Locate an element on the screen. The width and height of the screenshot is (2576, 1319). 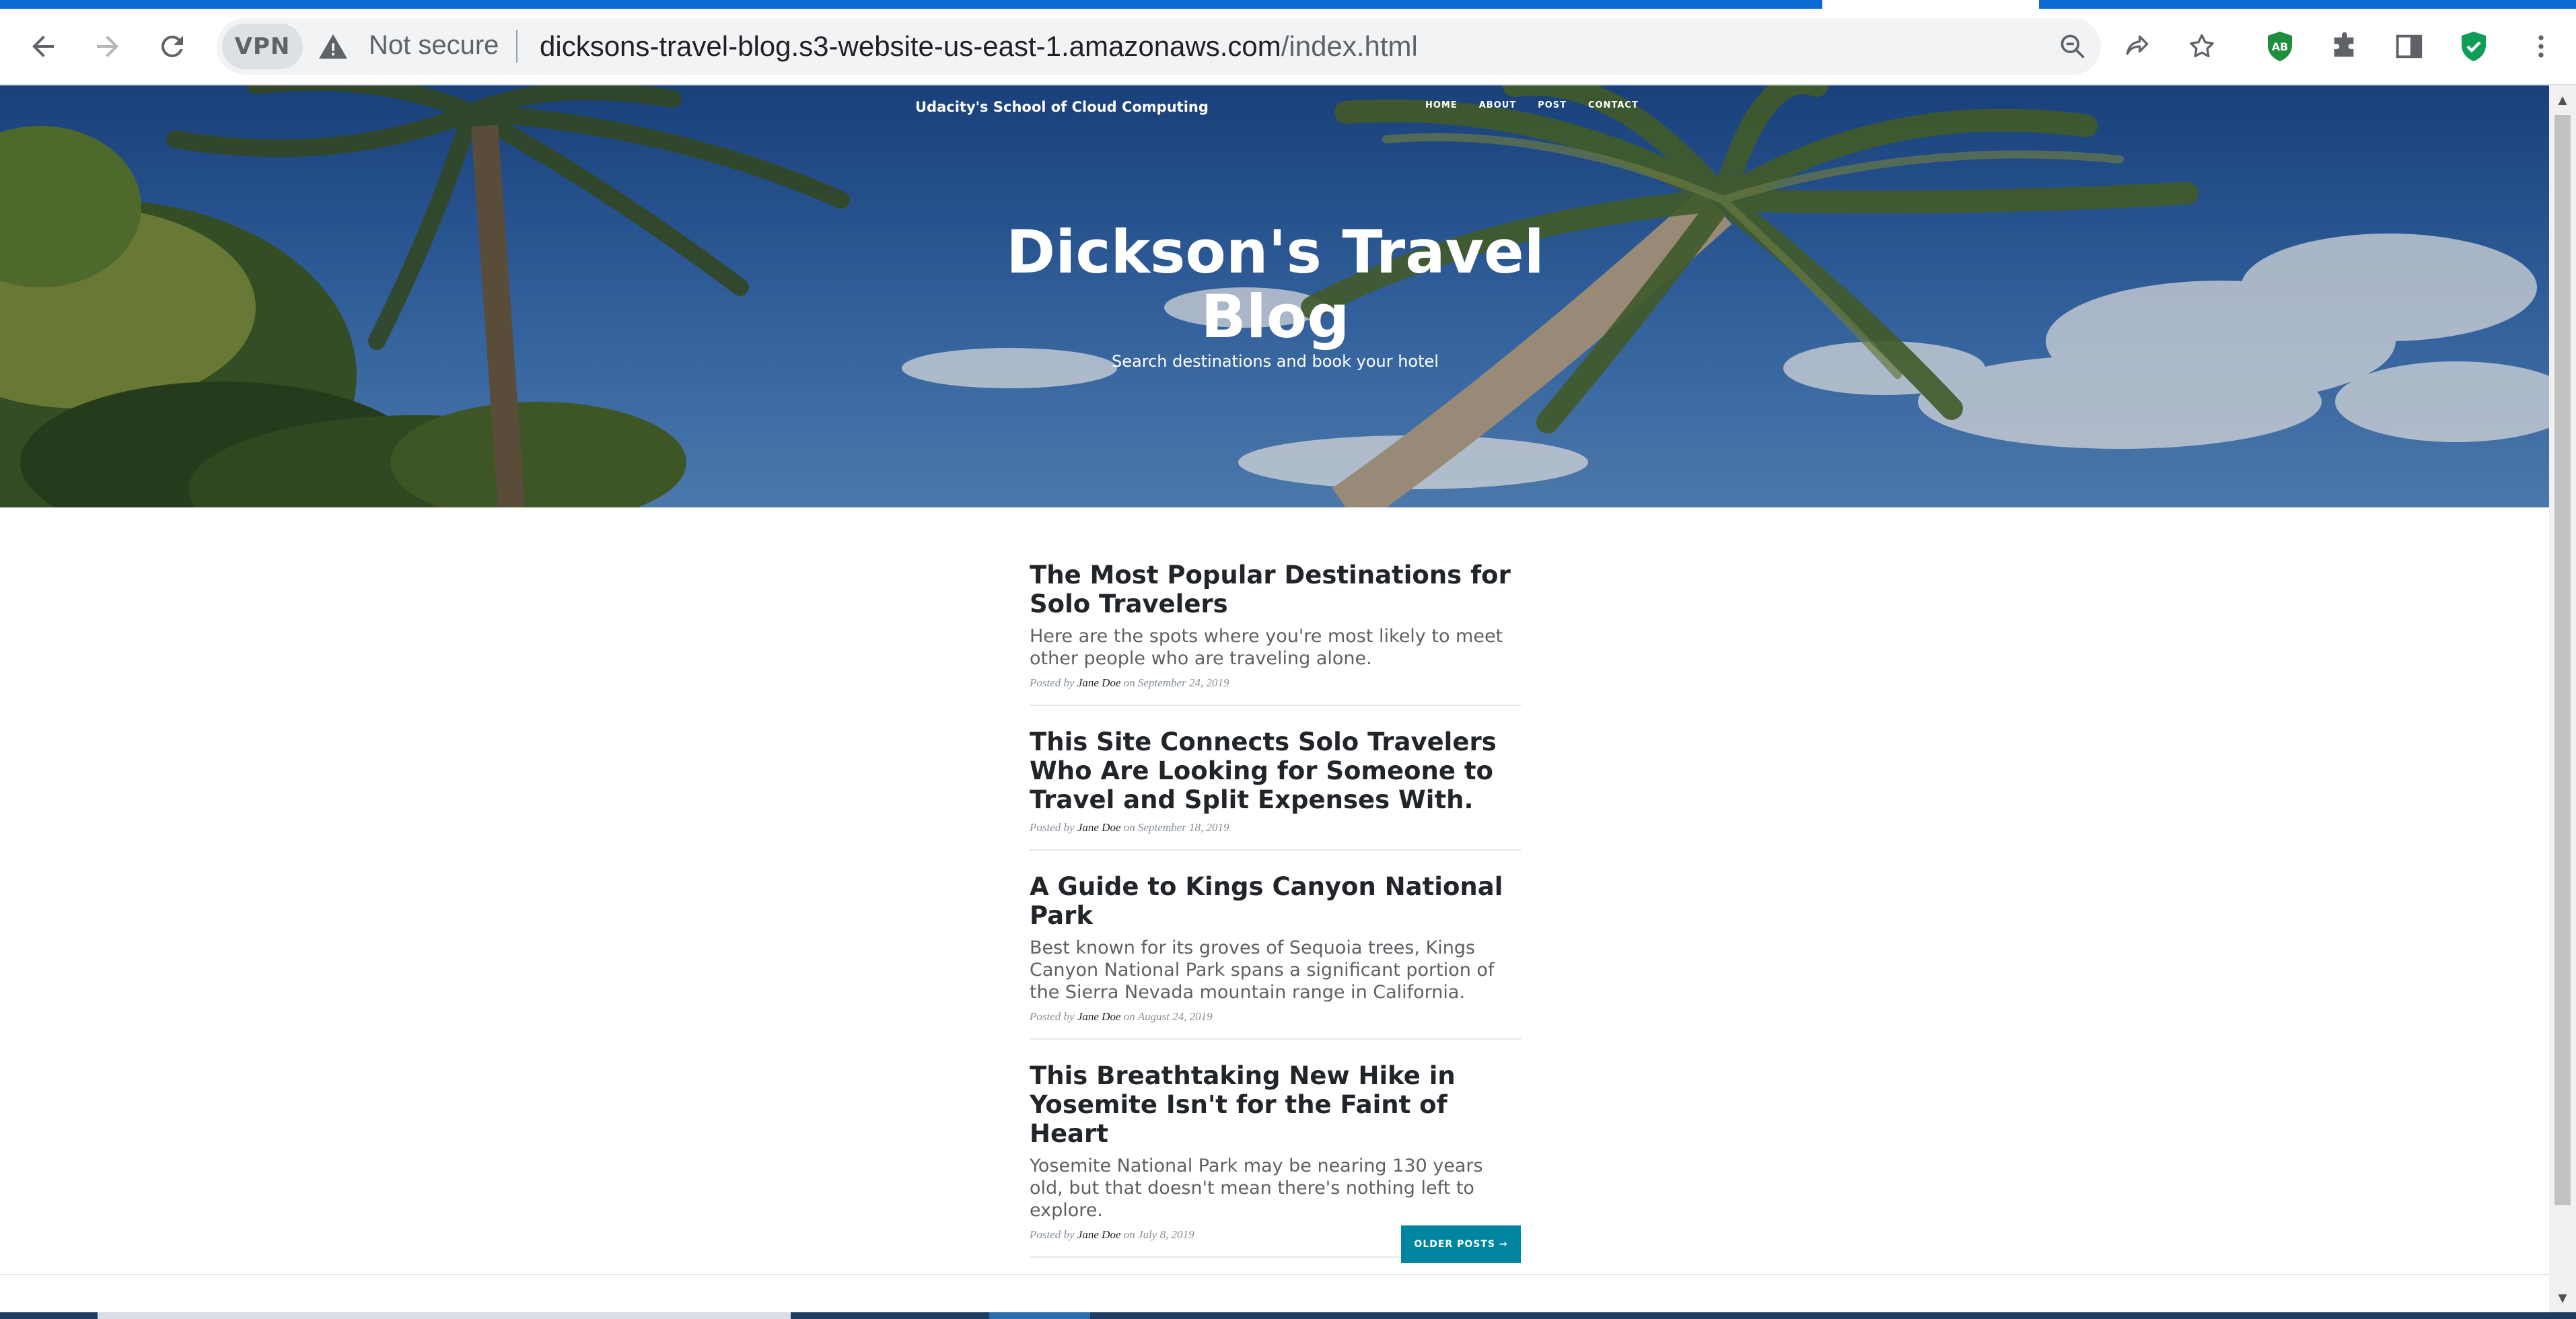
post-date: on September 24, 2019 is located at coordinates (1176, 682).